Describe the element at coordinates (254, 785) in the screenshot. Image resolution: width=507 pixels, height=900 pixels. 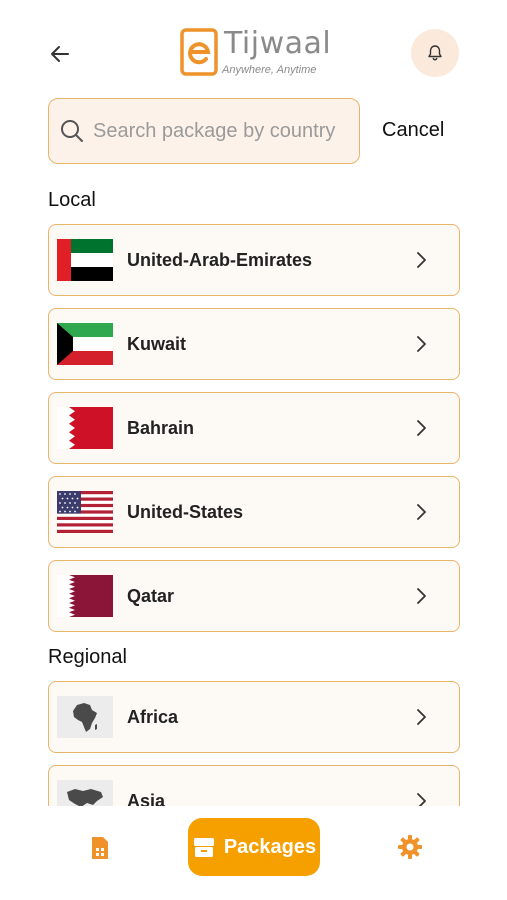
I see `list-item-asia: Asia` at that location.